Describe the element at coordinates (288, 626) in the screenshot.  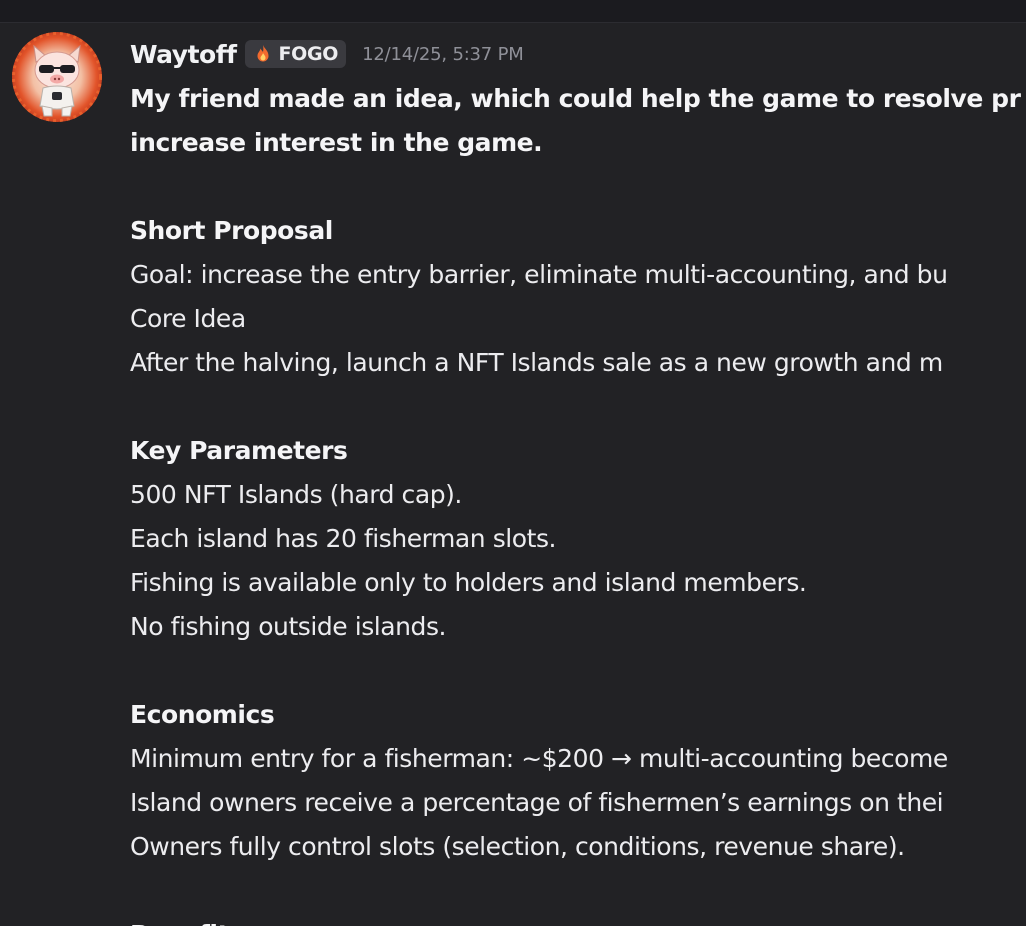
I see `message-line: No fishing outside islands.` at that location.